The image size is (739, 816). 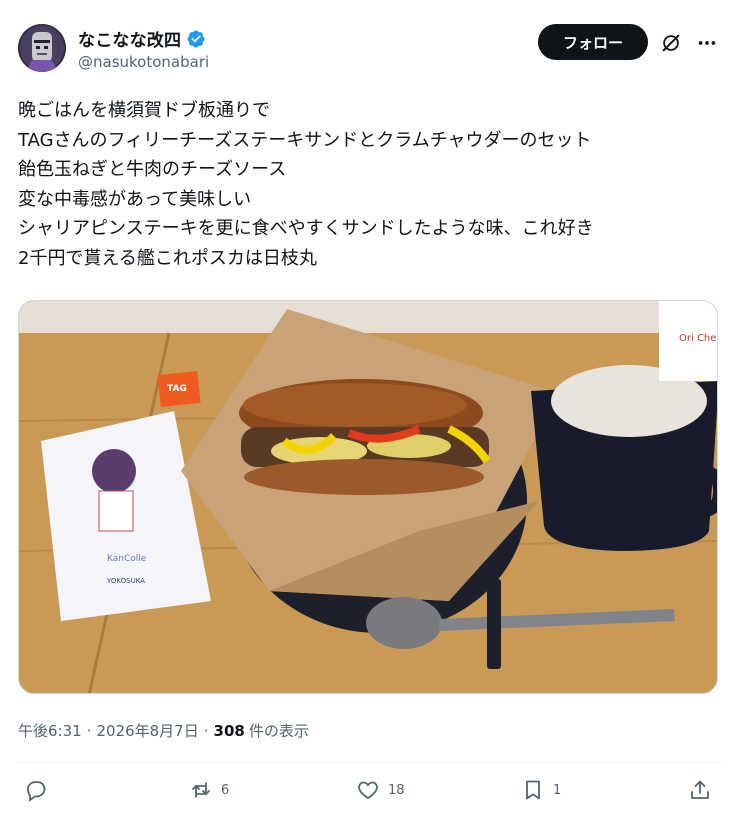 What do you see at coordinates (624, 458) in the screenshot?
I see `soup-mug` at bounding box center [624, 458].